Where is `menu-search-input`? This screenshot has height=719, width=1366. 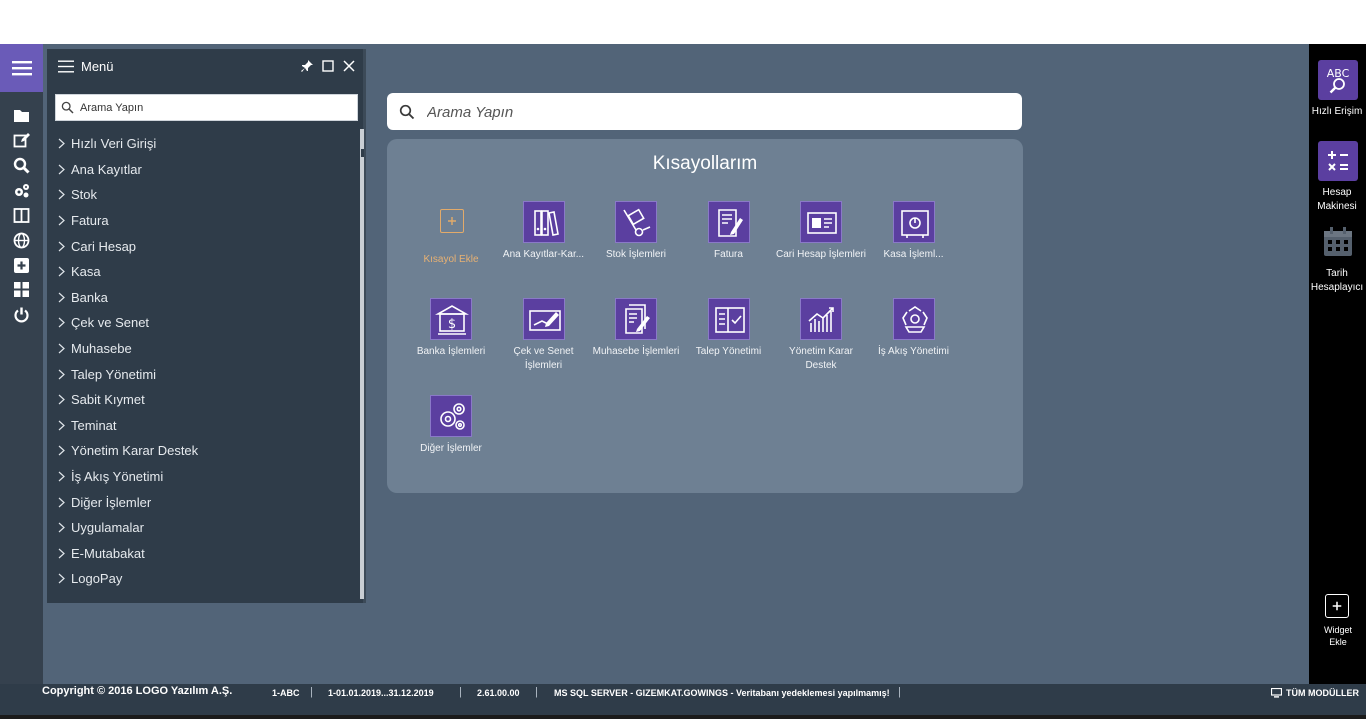
menu-search-input is located at coordinates (215, 107).